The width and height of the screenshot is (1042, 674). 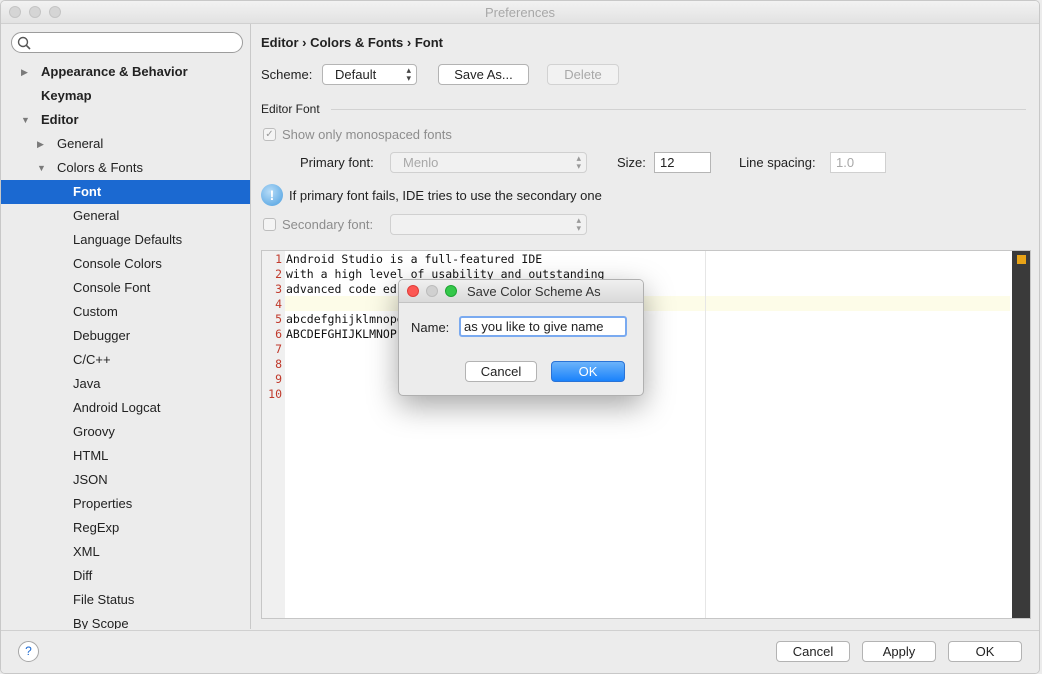 What do you see at coordinates (290, 109) in the screenshot?
I see `editor-font-section-title: Editor Font` at bounding box center [290, 109].